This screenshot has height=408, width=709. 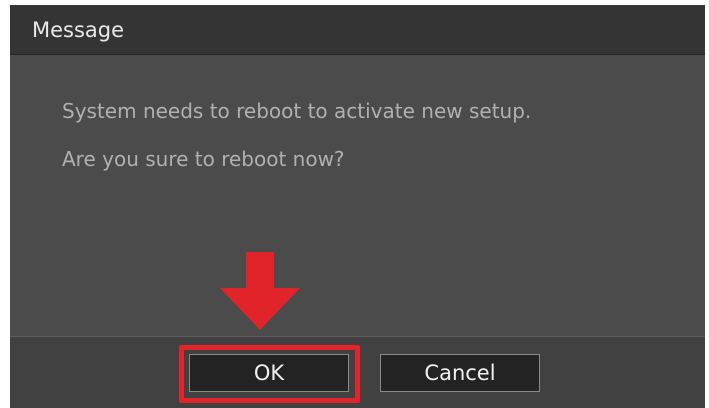 I want to click on ok-button: OK, so click(x=269, y=373).